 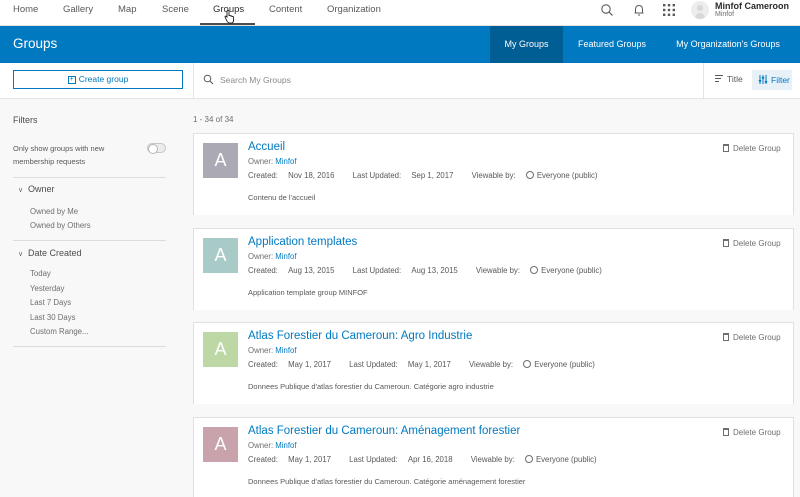 I want to click on group-title-link: Accueil, so click(x=266, y=147).